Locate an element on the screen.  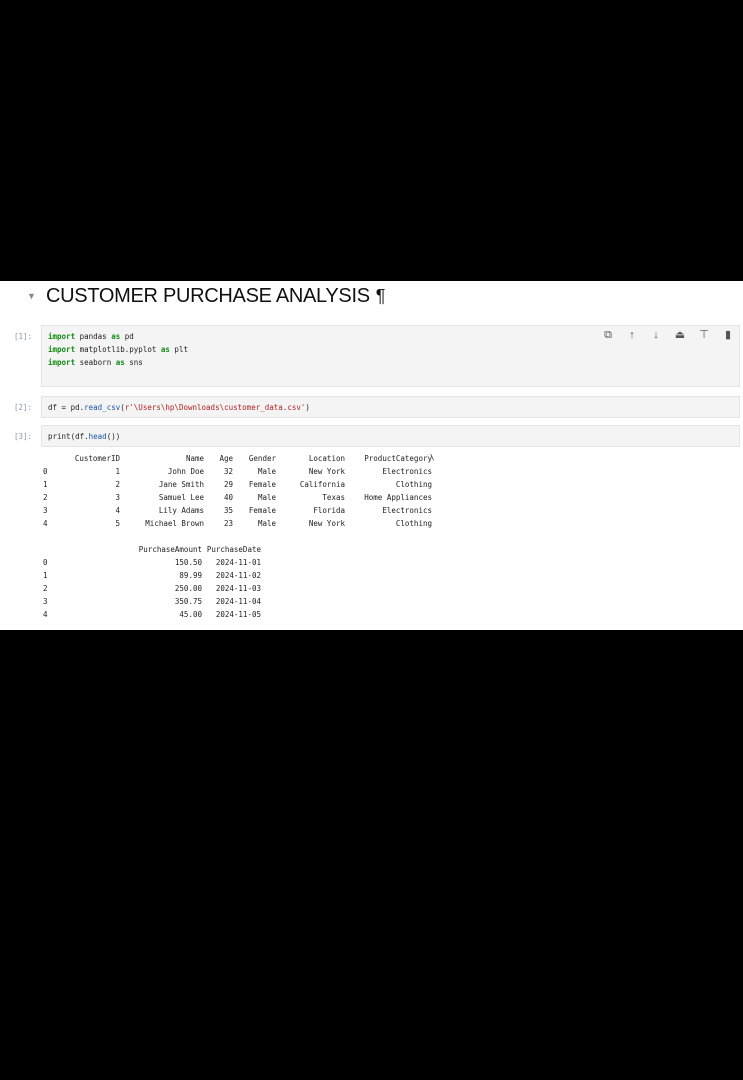
insert-above-icon: ⏏ is located at coordinates (680, 335).